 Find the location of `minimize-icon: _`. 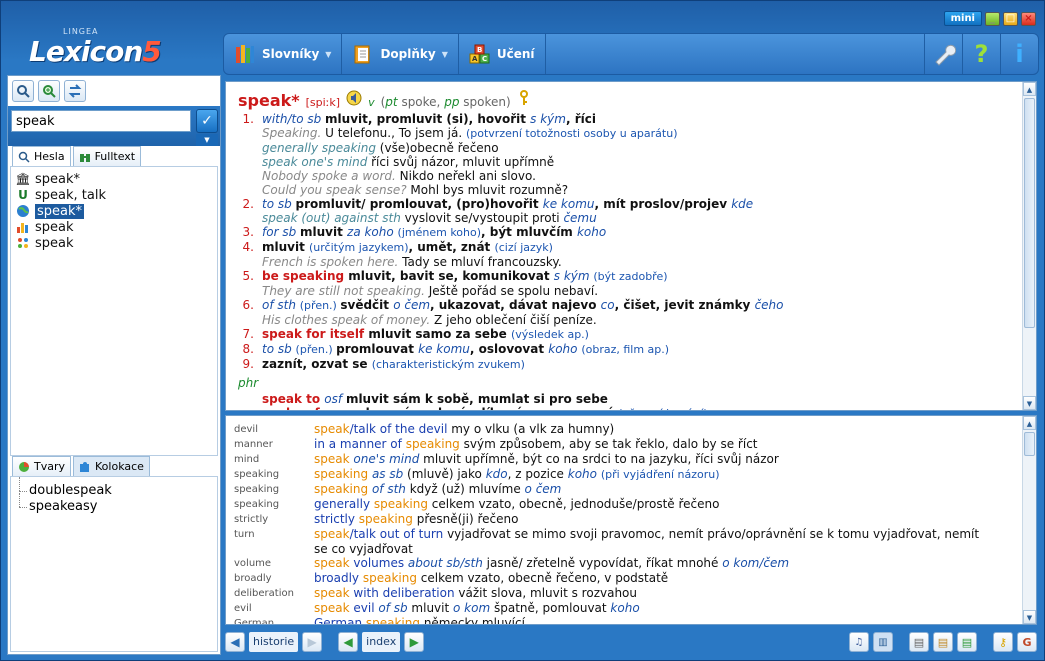

minimize-icon: _ is located at coordinates (992, 18).